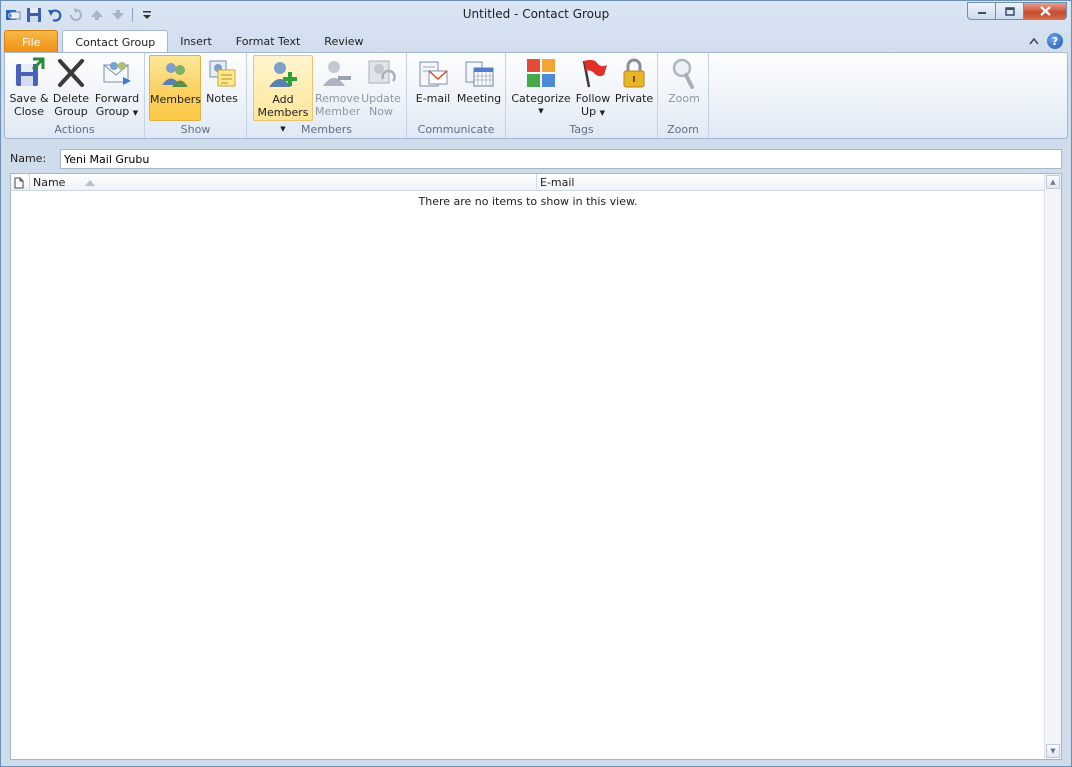  Describe the element at coordinates (28, 158) in the screenshot. I see `name-label: Name:` at that location.